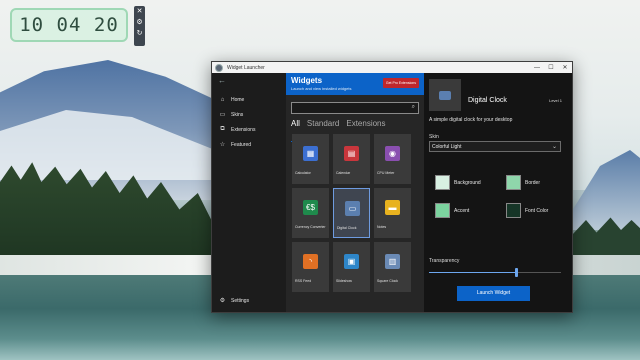 The height and width of the screenshot is (360, 640). Describe the element at coordinates (303, 173) in the screenshot. I see `tile-label: Calculator` at that location.